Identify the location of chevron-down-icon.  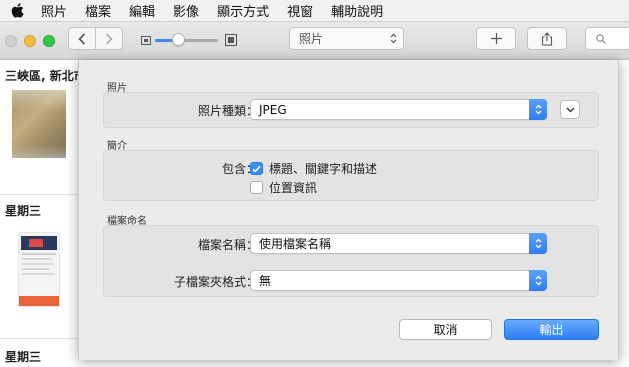
(570, 109).